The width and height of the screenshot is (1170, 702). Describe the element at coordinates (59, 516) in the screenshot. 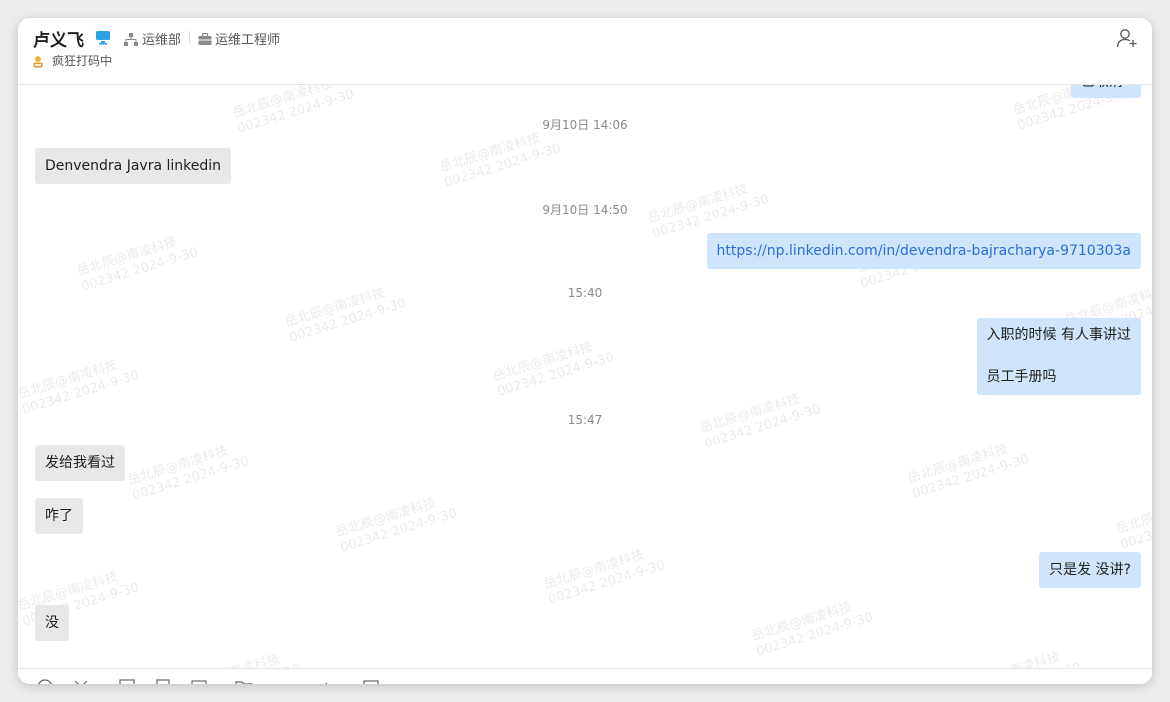

I see `message-bubble-incoming: 咋了` at that location.